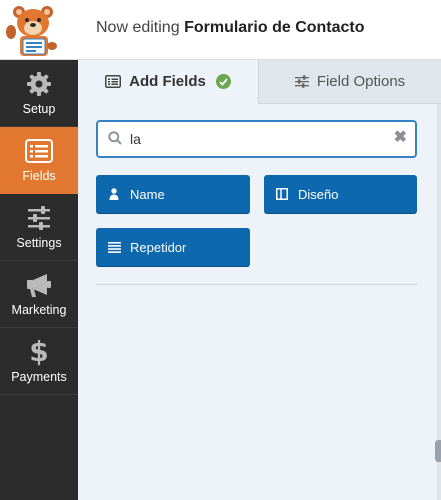  I want to click on add-field-diseno-button: Diseño, so click(340, 194).